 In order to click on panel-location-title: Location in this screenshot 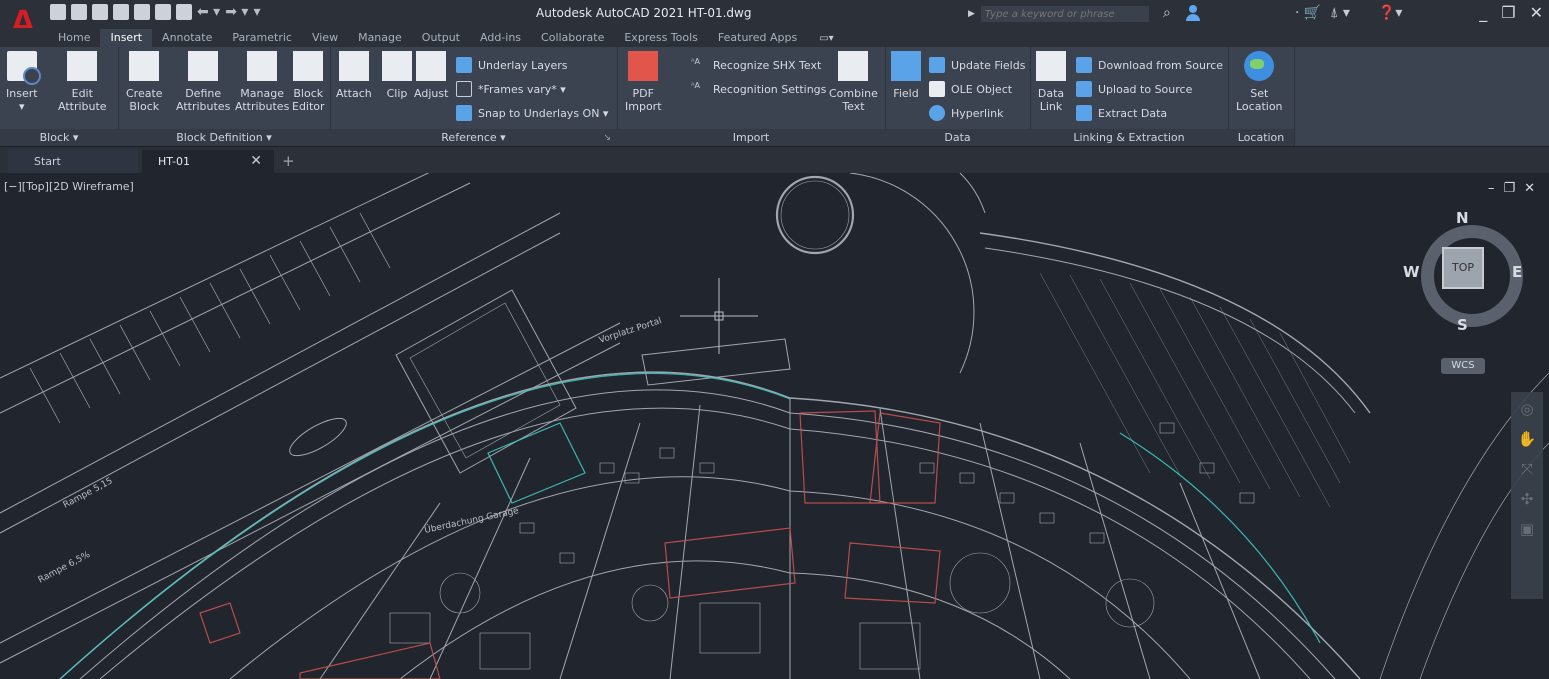, I will do `click(1261, 137)`.